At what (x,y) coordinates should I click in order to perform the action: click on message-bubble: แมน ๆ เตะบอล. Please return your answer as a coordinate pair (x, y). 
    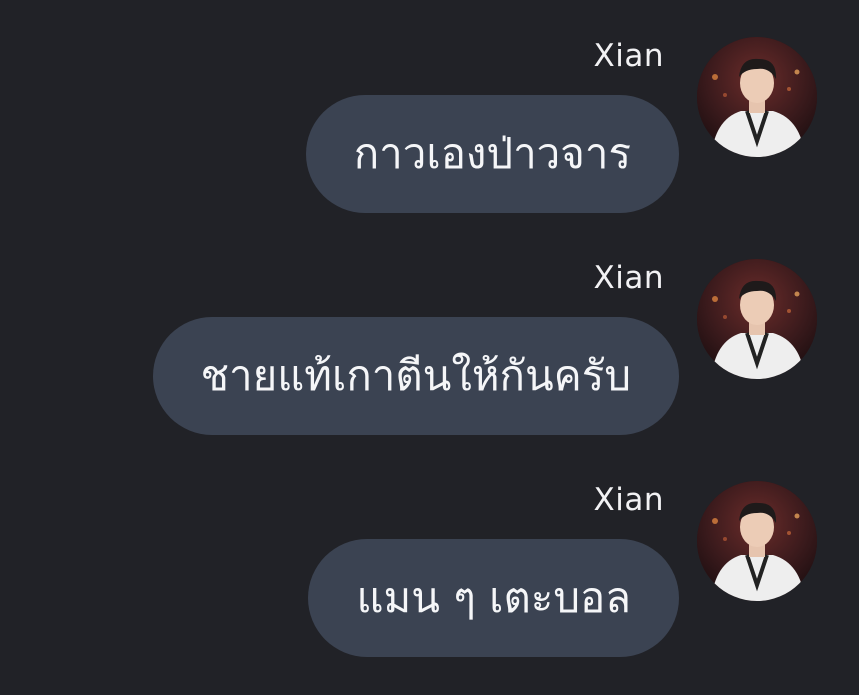
    Looking at the image, I should click on (493, 598).